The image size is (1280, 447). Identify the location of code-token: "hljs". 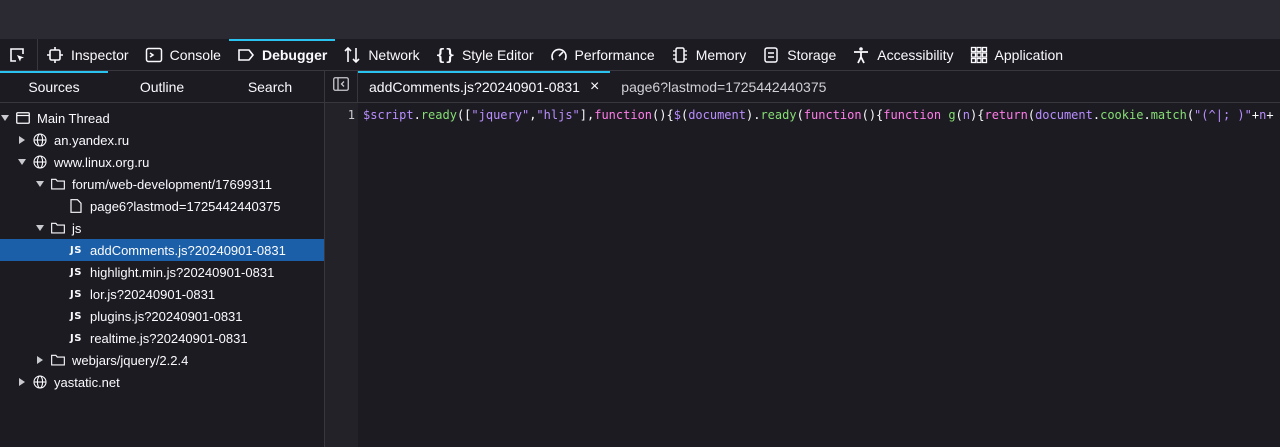
(558, 115).